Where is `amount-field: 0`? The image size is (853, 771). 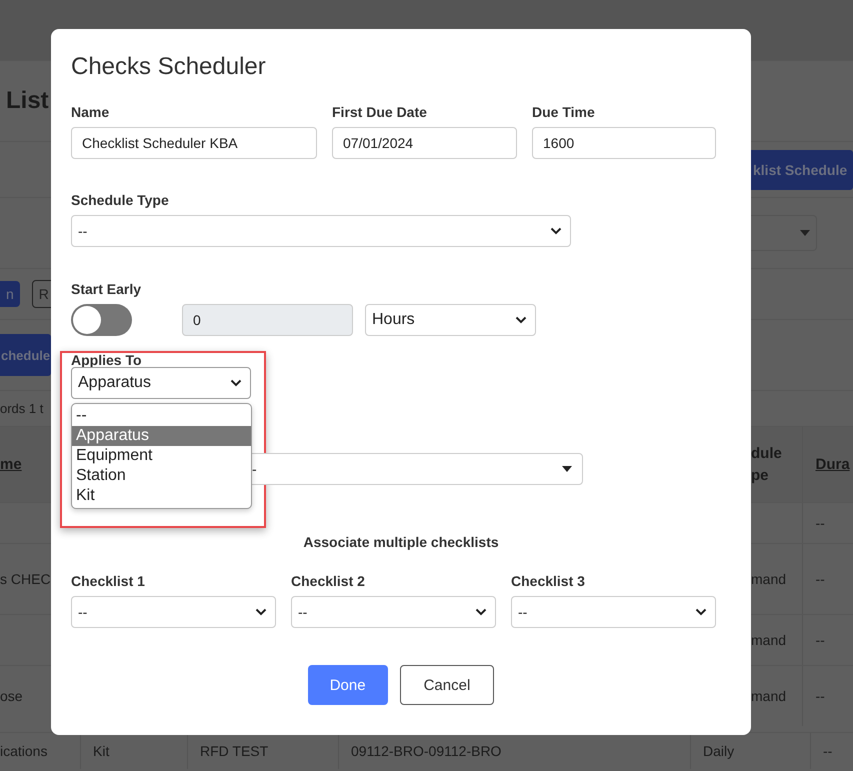 amount-field: 0 is located at coordinates (267, 320).